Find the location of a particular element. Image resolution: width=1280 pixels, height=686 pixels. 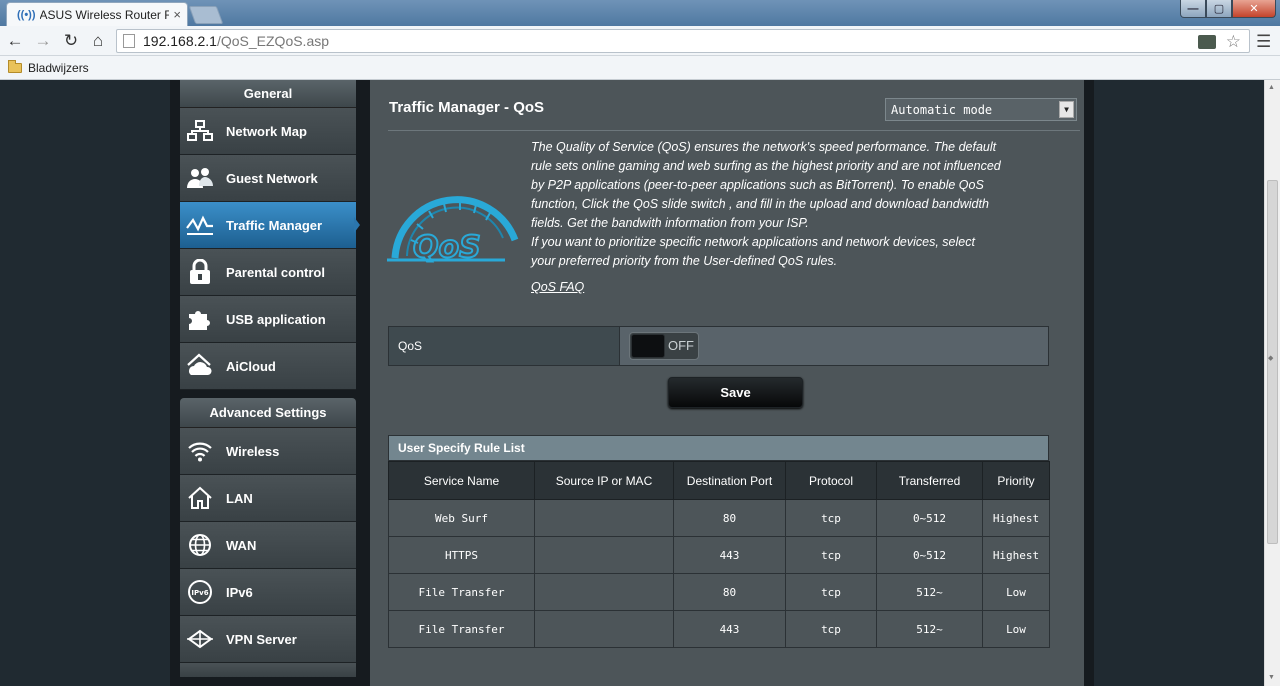

sidebar-item-network-map: Network Map is located at coordinates (268, 131).